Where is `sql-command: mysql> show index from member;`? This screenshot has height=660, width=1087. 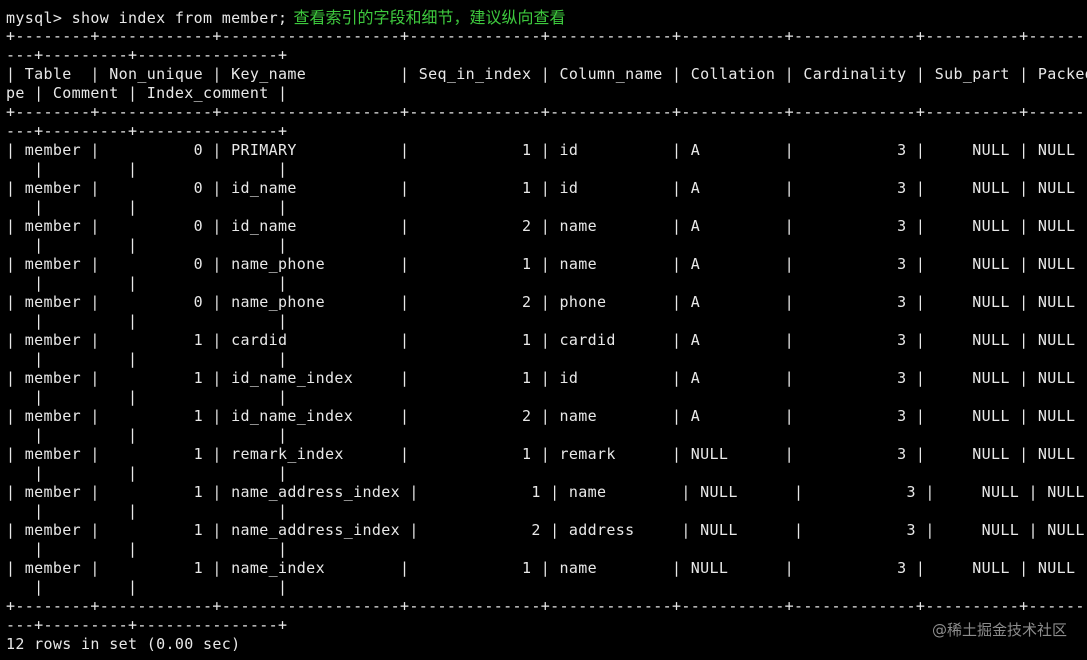
sql-command: mysql> show index from member; is located at coordinates (147, 18).